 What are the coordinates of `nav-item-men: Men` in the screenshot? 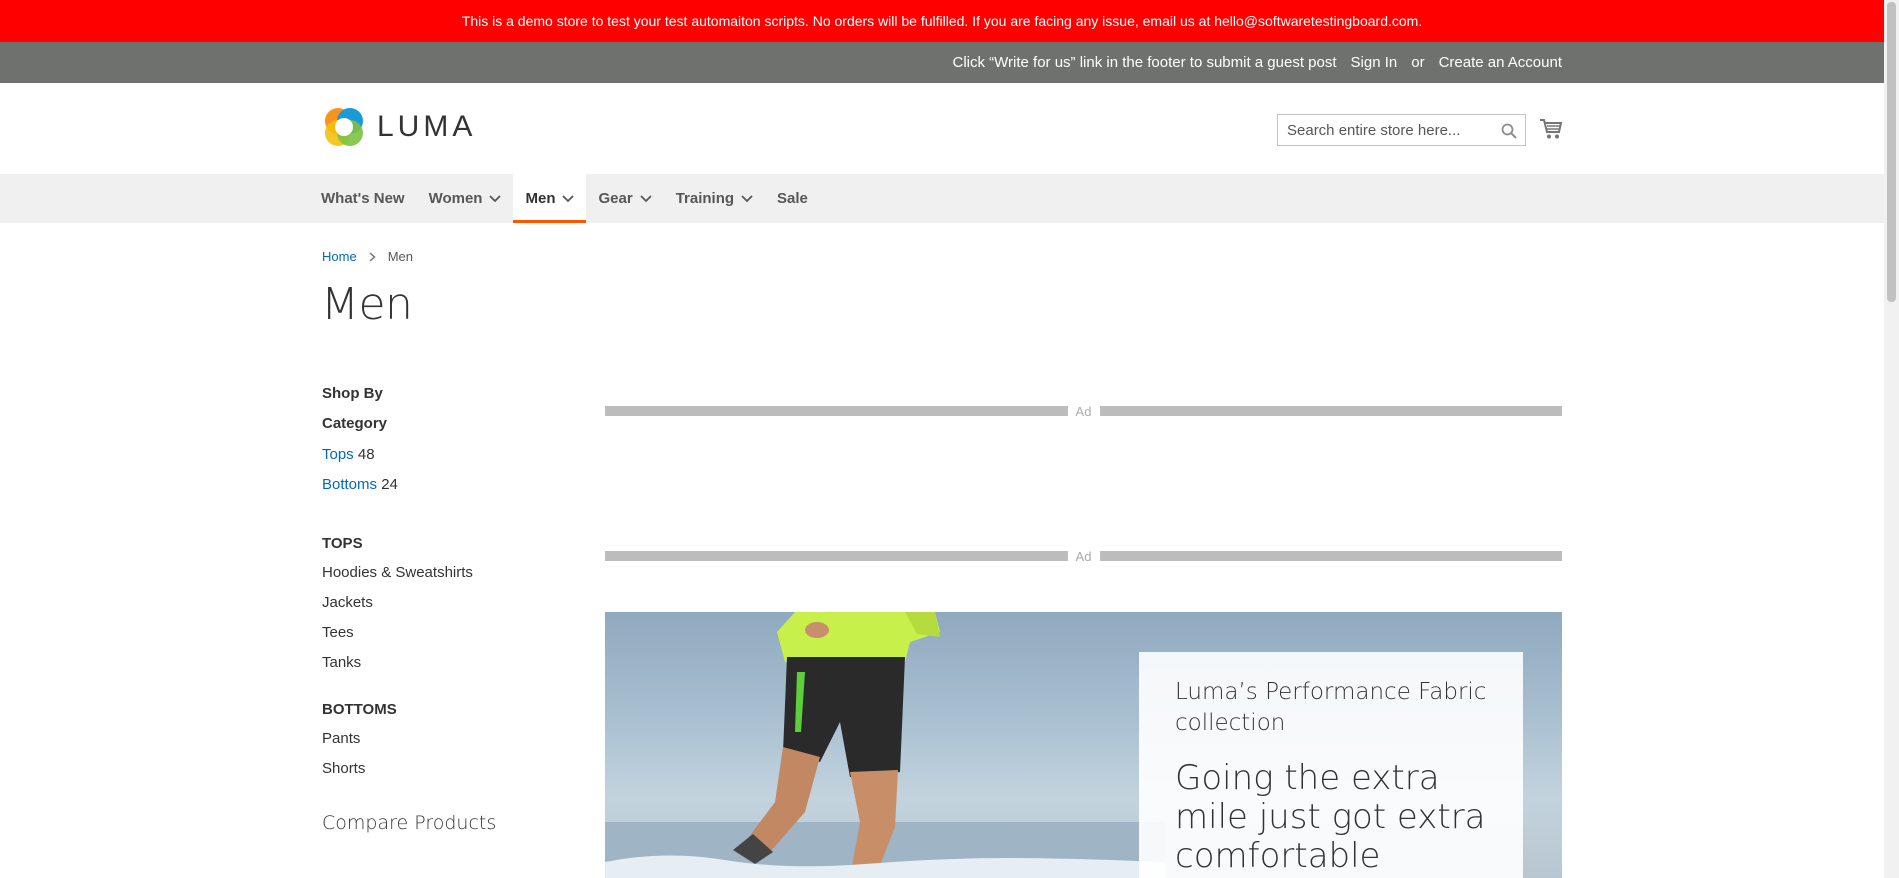 It's located at (550, 198).